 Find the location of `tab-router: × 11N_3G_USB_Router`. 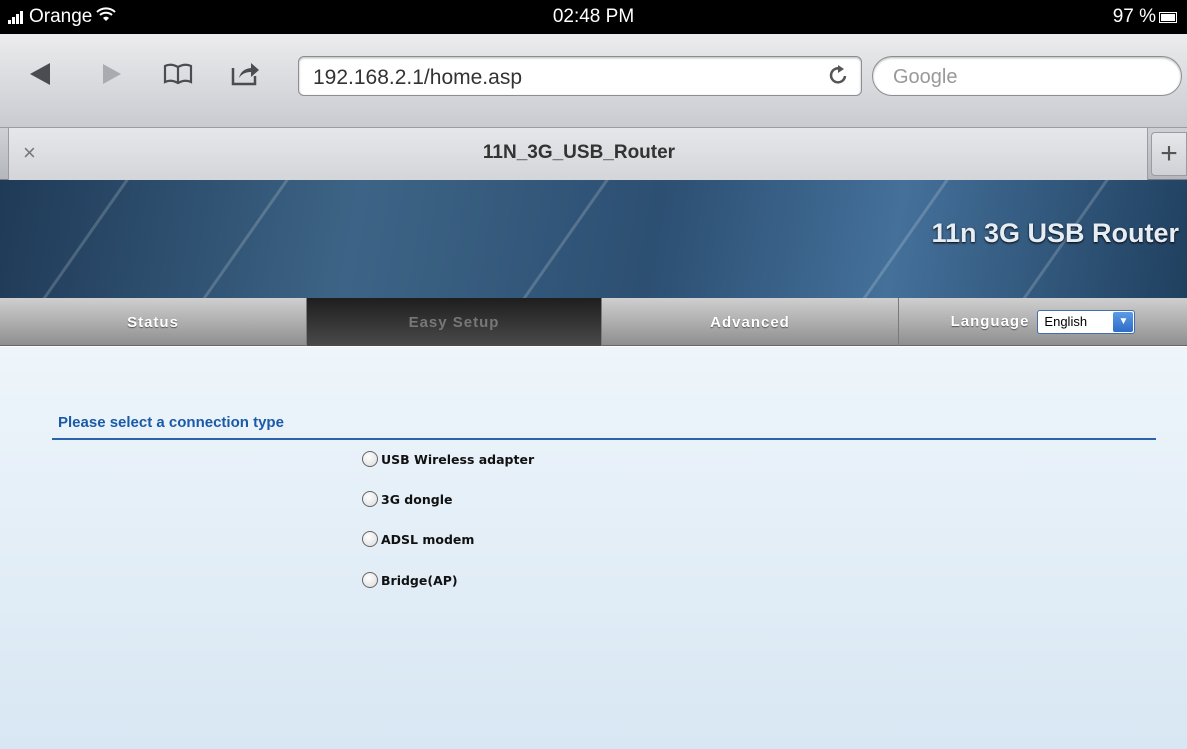

tab-router: × 11N_3G_USB_Router is located at coordinates (578, 154).